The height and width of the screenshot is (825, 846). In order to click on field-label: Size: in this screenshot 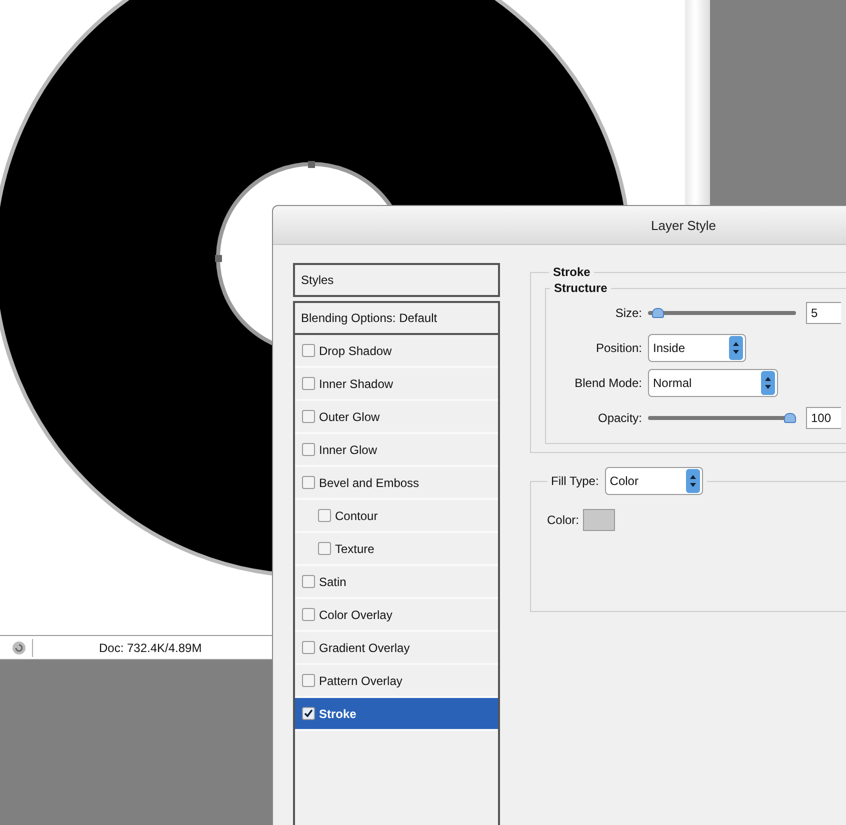, I will do `click(628, 313)`.